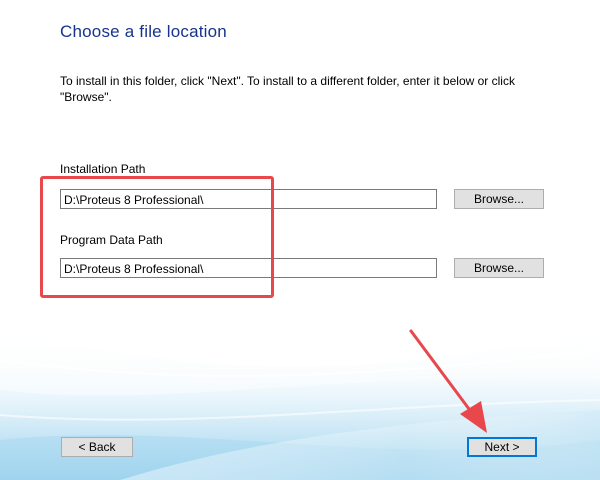 The height and width of the screenshot is (480, 600). I want to click on installation-path-input, so click(248, 199).